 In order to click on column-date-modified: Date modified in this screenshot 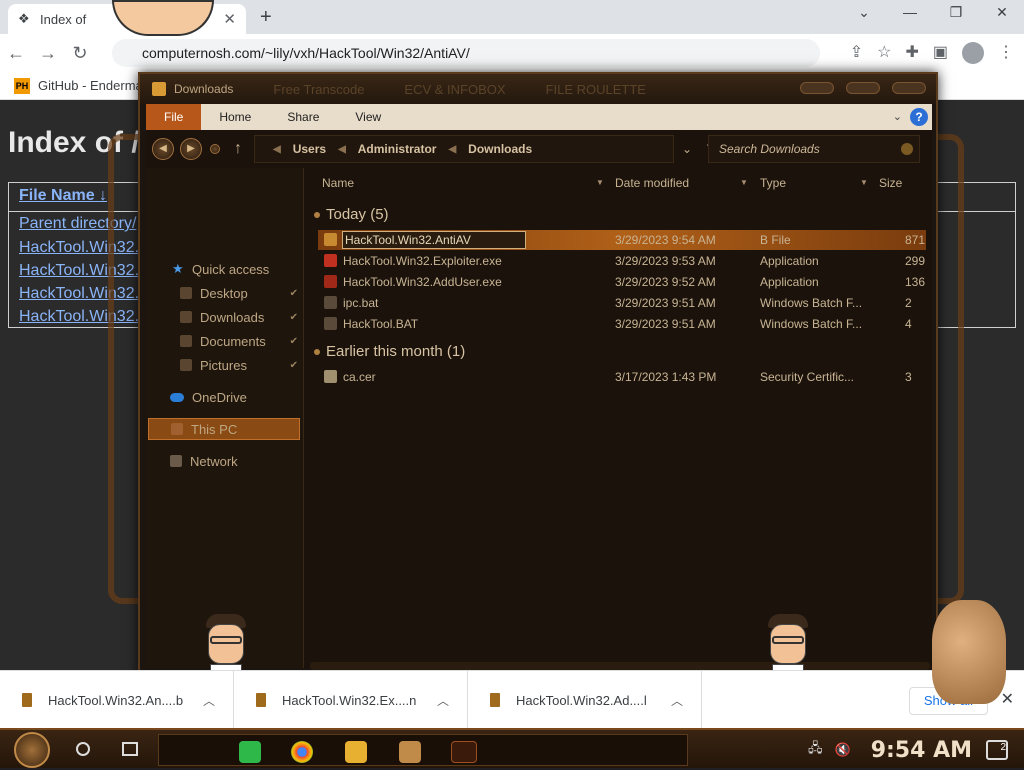, I will do `click(652, 183)`.